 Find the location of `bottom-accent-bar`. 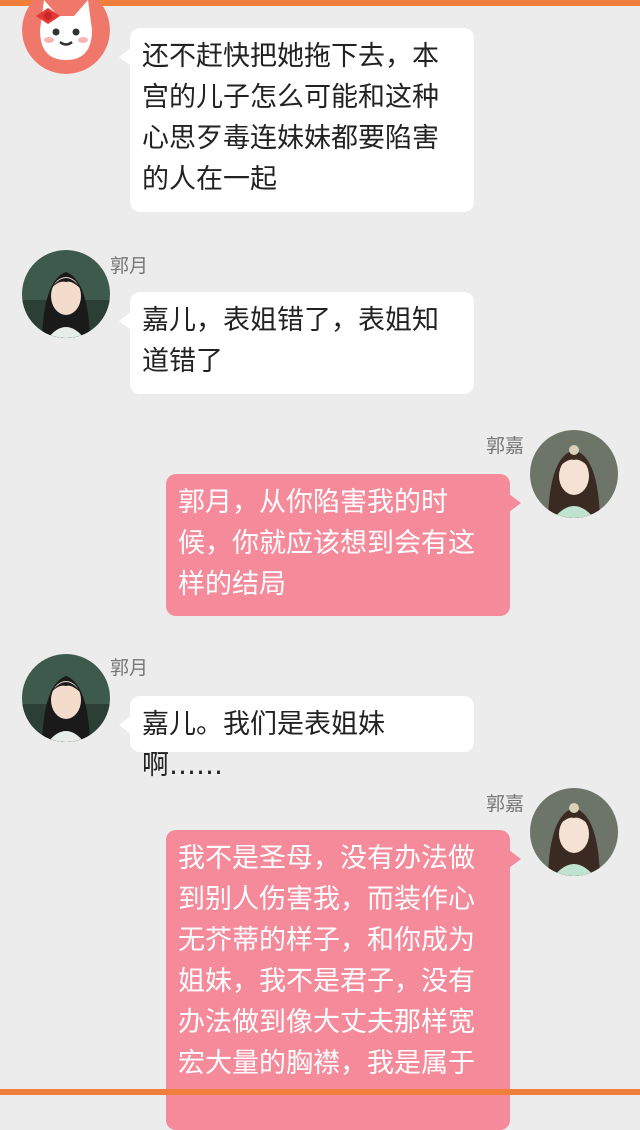

bottom-accent-bar is located at coordinates (320, 1092).